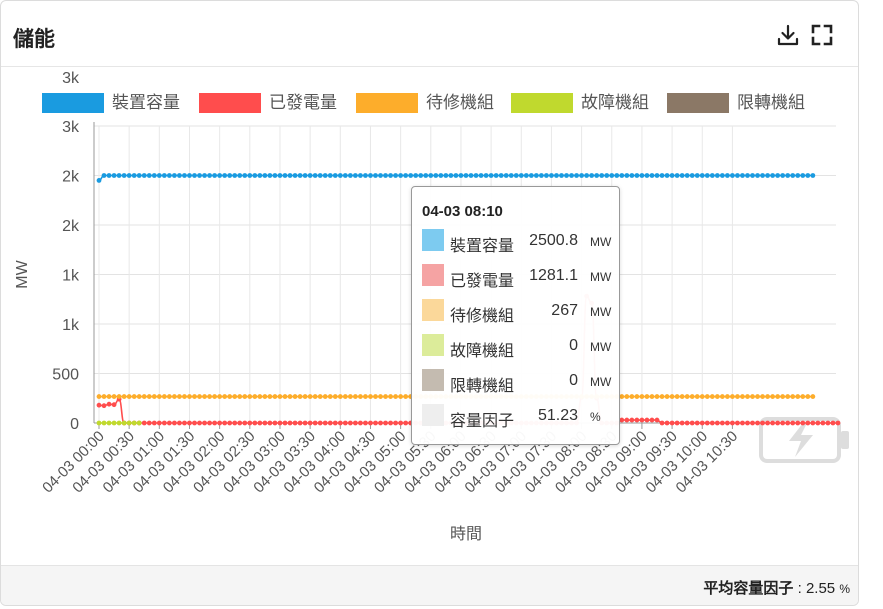  What do you see at coordinates (788, 35) in the screenshot?
I see `download-icon` at bounding box center [788, 35].